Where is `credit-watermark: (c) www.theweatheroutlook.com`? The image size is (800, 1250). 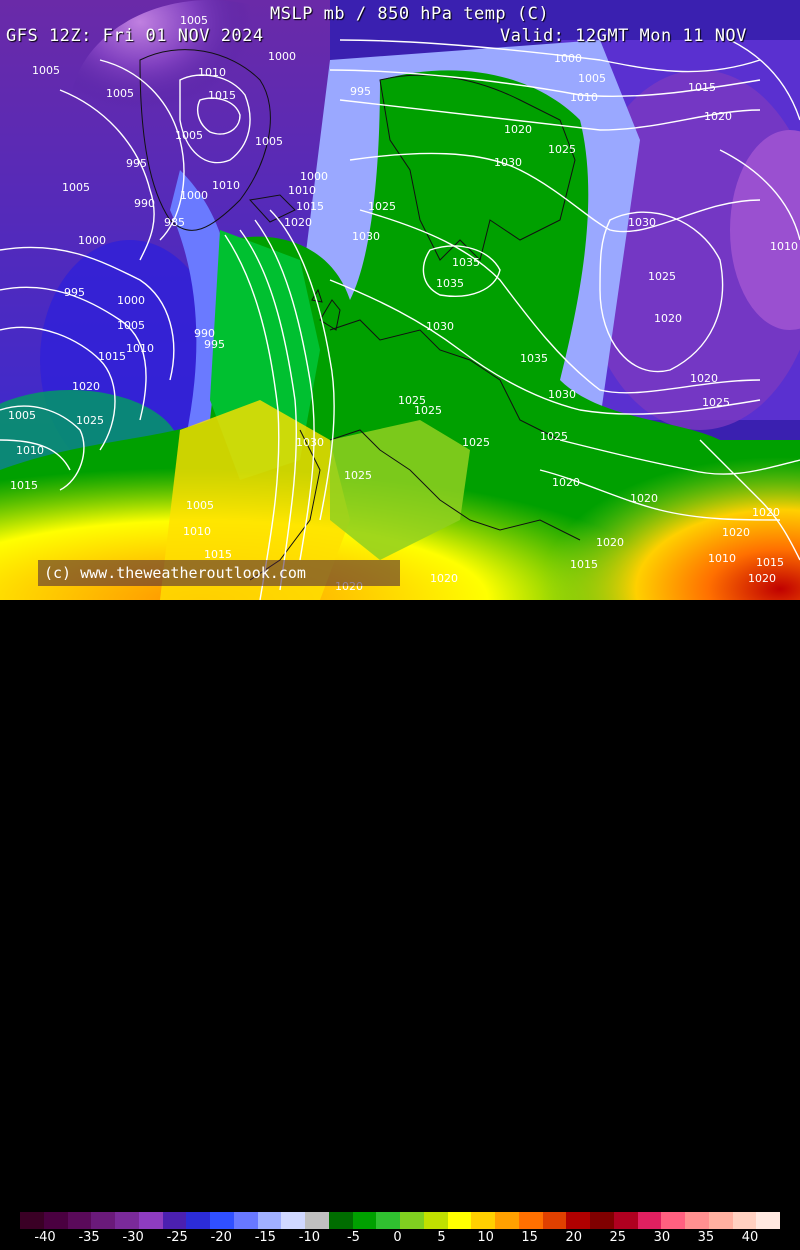
credit-watermark: (c) www.theweatheroutlook.com is located at coordinates (219, 573).